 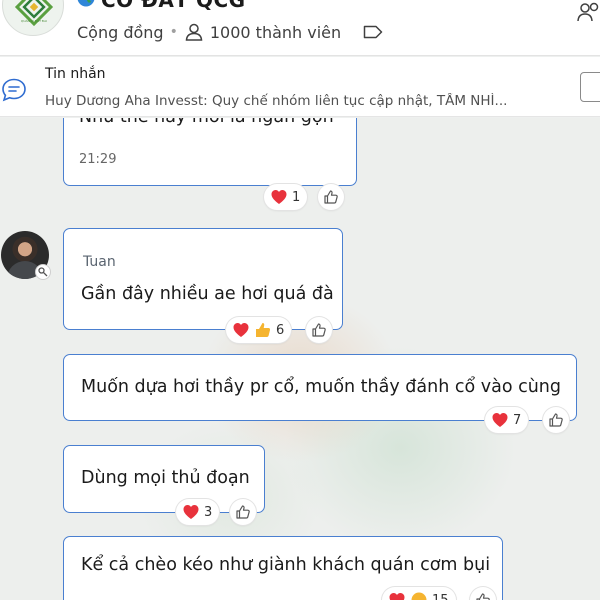 I want to click on member-count: 1000 thành viên, so click(x=275, y=32).